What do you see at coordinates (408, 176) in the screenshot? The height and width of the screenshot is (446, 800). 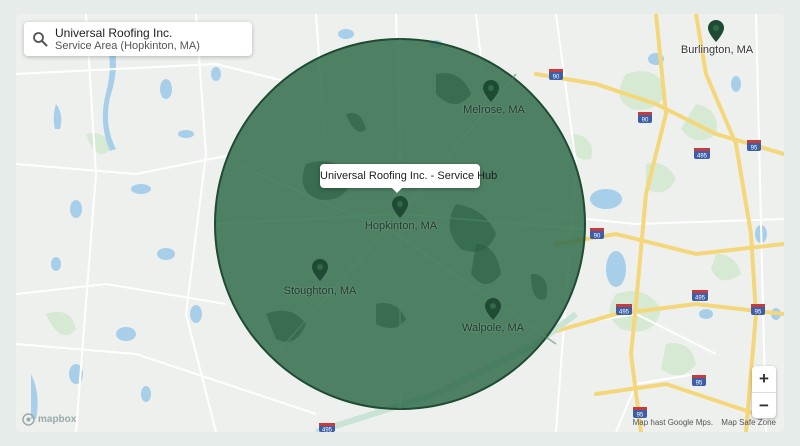 I see `service-hub-popup: Universal Roofing Inc. - Service Hub` at bounding box center [408, 176].